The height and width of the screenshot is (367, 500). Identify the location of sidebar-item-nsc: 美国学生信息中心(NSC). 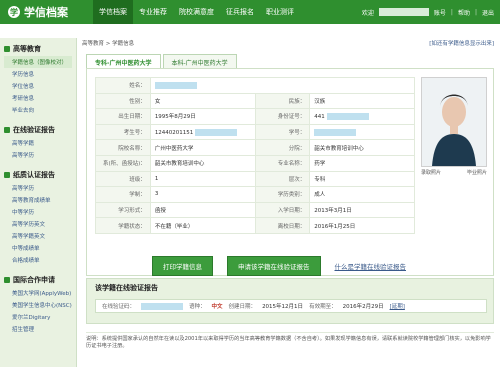
(38, 305).